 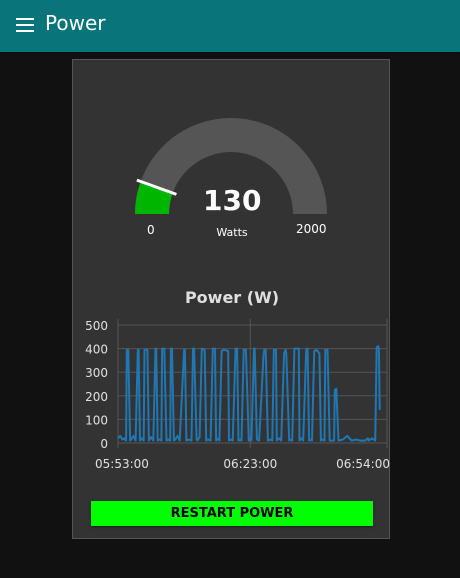 What do you see at coordinates (249, 393) in the screenshot?
I see `power-series-line` at bounding box center [249, 393].